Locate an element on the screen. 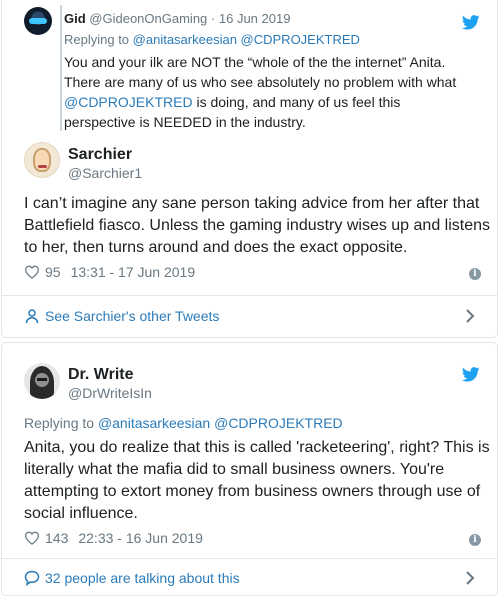 The height and width of the screenshot is (598, 501). author-name: Dr. Write is located at coordinates (101, 375).